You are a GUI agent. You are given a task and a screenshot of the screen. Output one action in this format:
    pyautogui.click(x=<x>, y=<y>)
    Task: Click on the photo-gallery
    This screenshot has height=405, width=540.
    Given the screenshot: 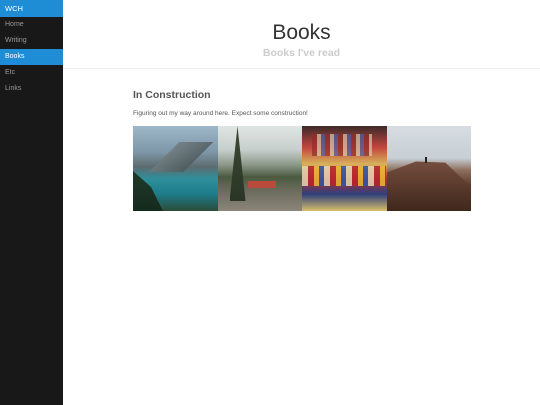 What is the action you would take?
    pyautogui.click(x=302, y=168)
    